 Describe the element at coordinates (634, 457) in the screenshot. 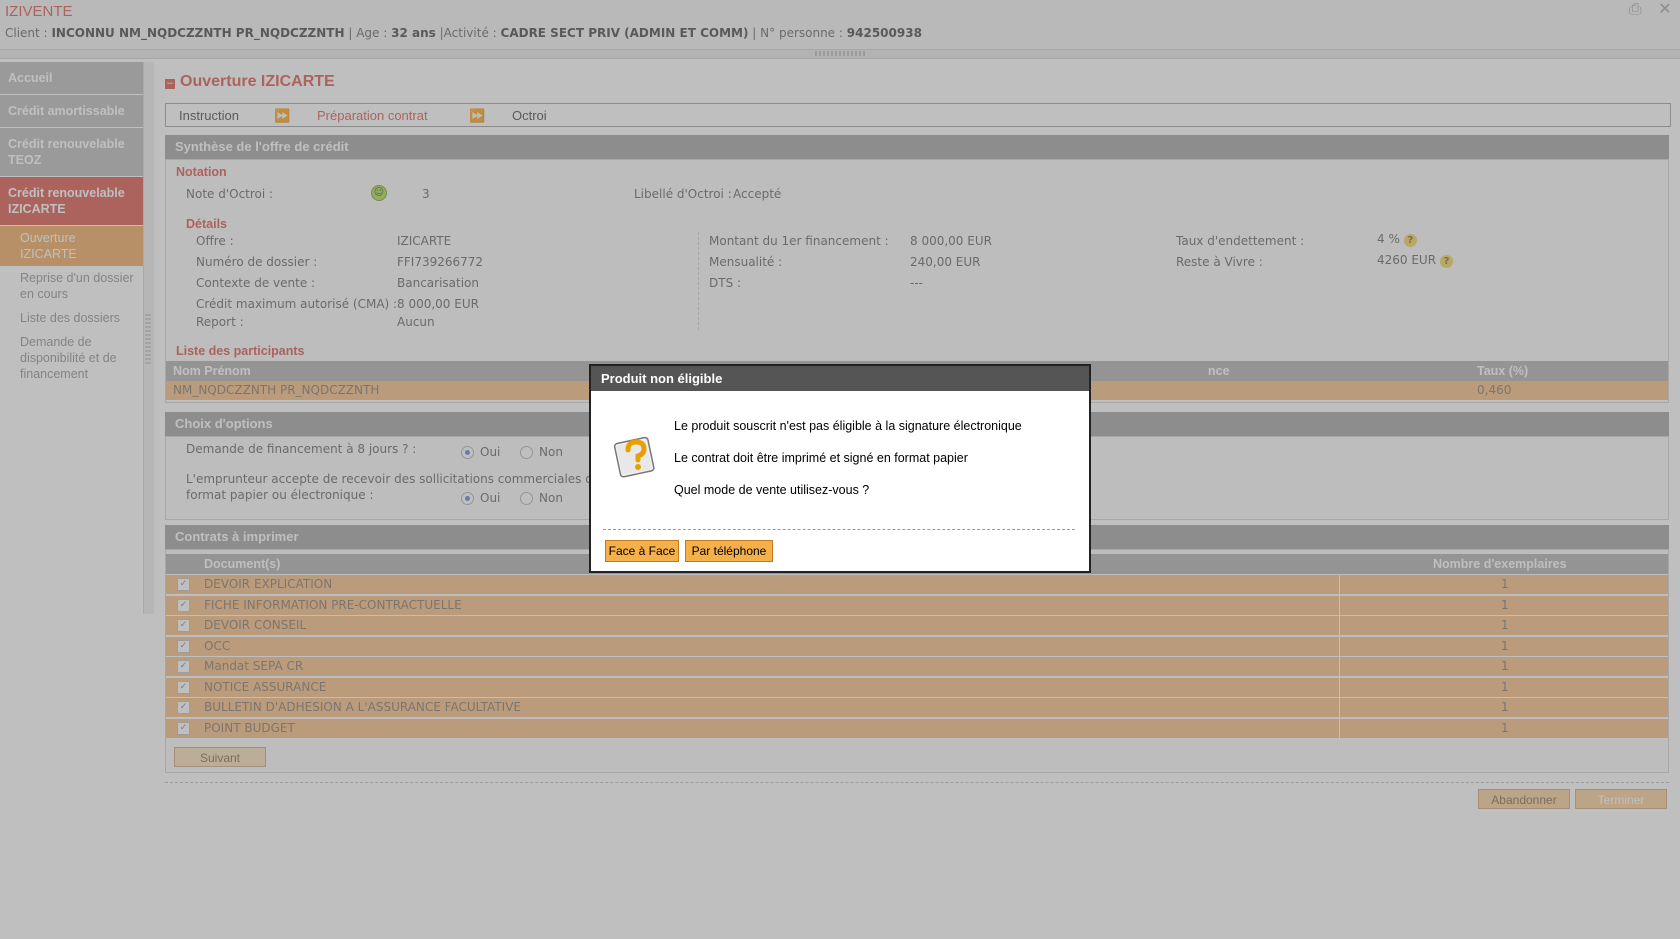

I see `question-icon` at that location.